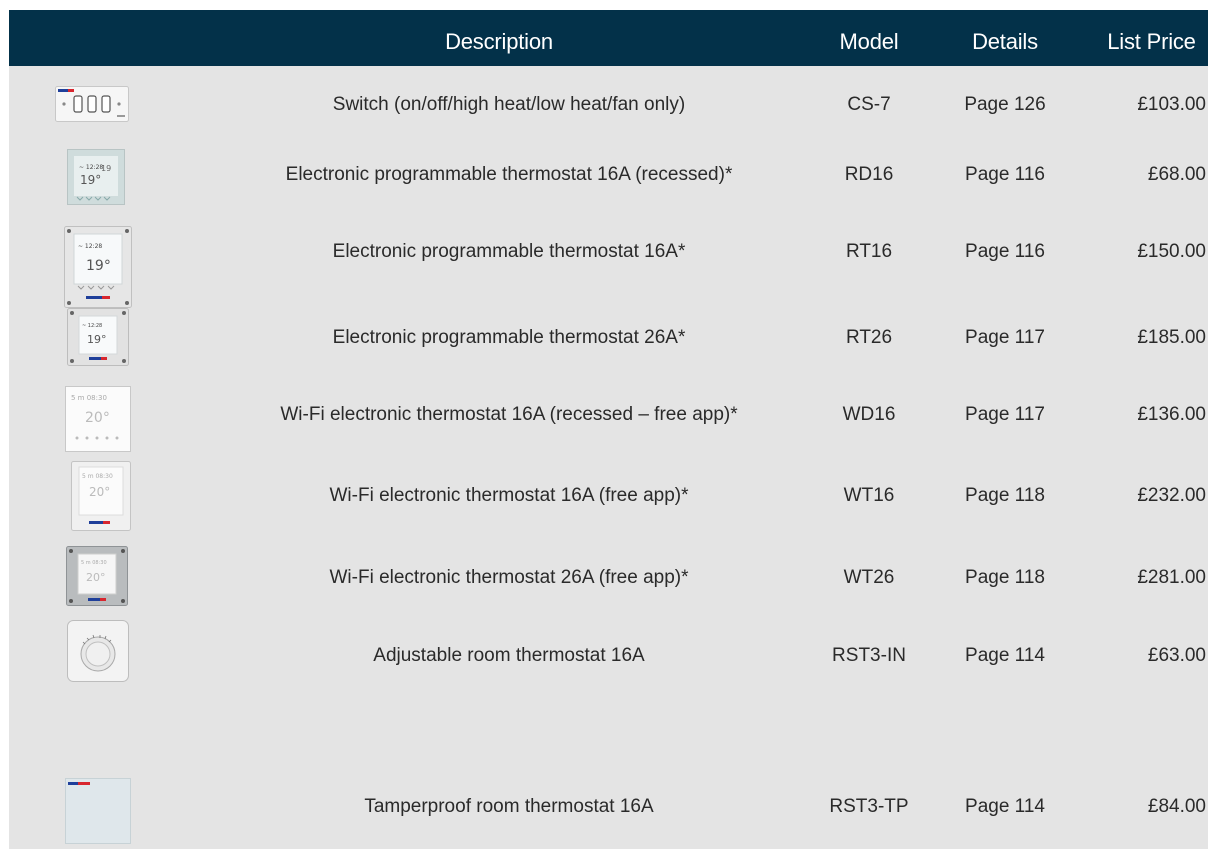  What do you see at coordinates (106, 168) in the screenshot?
I see `svg-text: 19` at bounding box center [106, 168].